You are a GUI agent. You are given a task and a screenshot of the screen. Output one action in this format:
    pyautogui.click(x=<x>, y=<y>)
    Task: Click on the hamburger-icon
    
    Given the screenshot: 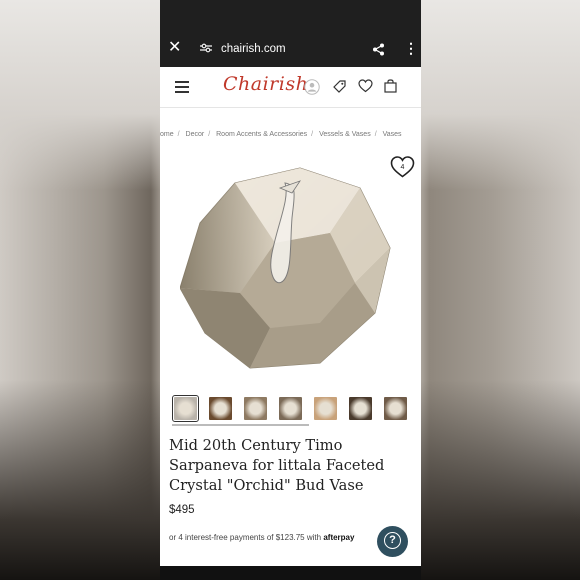 What is the action you would take?
    pyautogui.click(x=182, y=89)
    